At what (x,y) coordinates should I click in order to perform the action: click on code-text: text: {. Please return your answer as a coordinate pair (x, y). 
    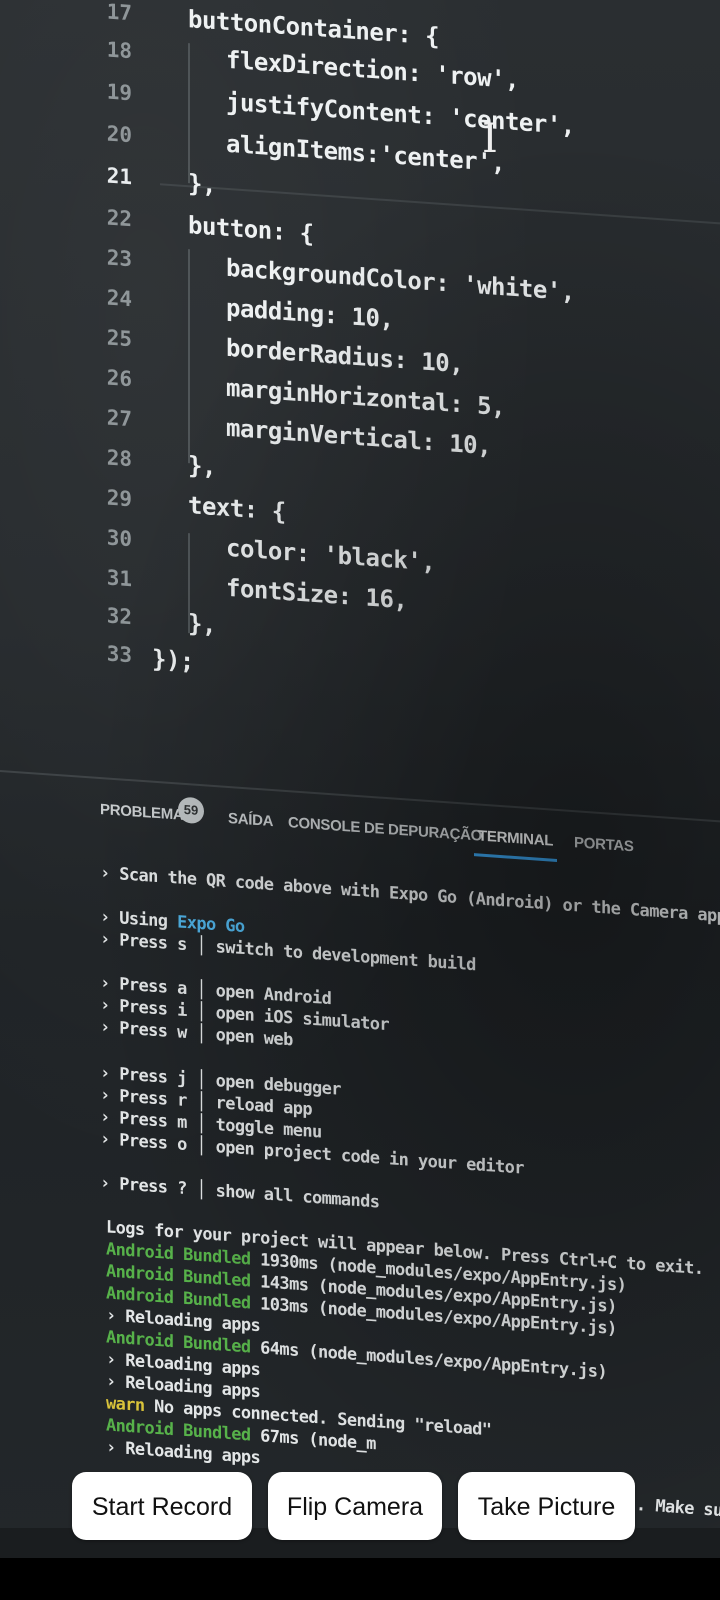
    Looking at the image, I should click on (237, 508).